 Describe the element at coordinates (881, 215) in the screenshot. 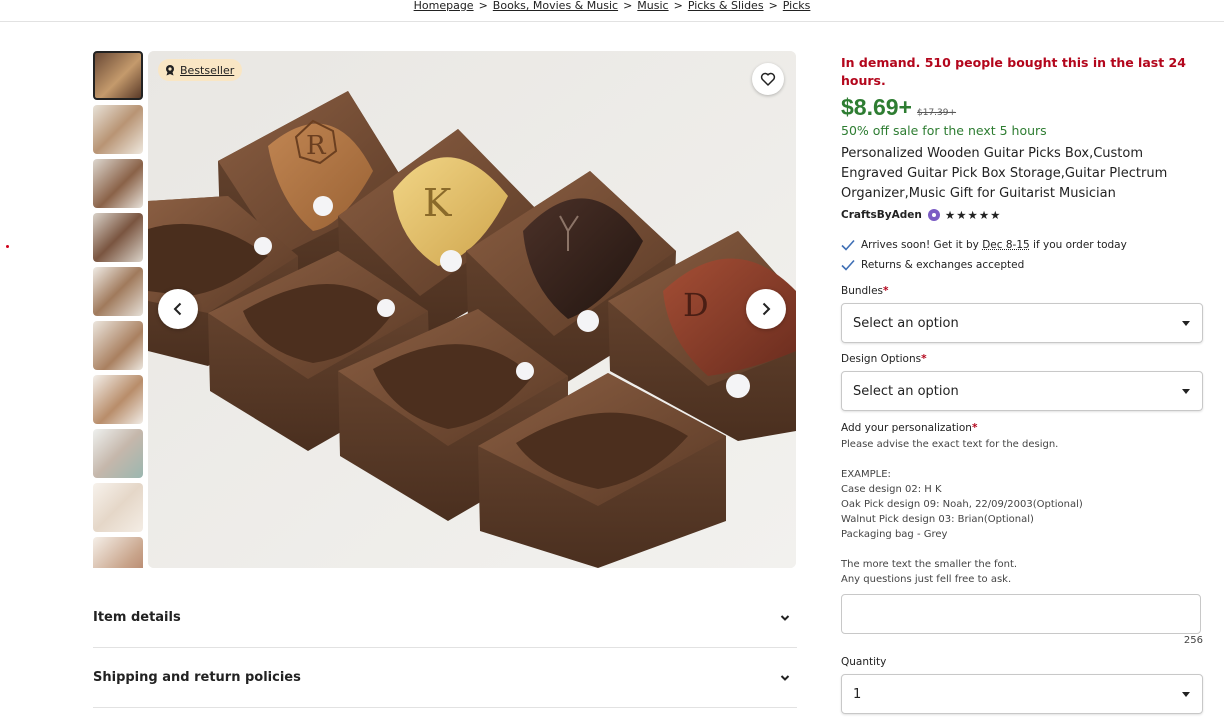

I see `shop-name-link: CraftsByAden` at that location.